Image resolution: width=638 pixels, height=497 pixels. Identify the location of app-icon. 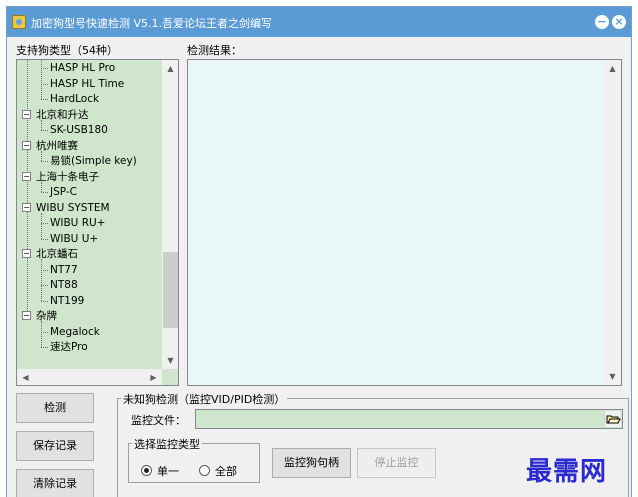
(19, 22).